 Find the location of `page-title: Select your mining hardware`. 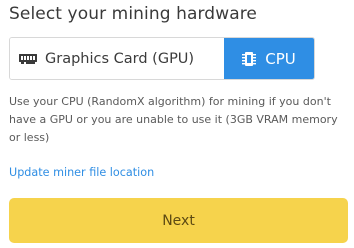

page-title: Select your mining hardware is located at coordinates (133, 14).